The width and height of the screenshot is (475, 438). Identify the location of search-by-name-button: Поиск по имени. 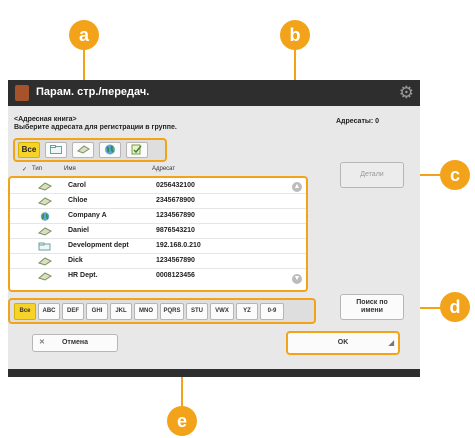
(372, 307).